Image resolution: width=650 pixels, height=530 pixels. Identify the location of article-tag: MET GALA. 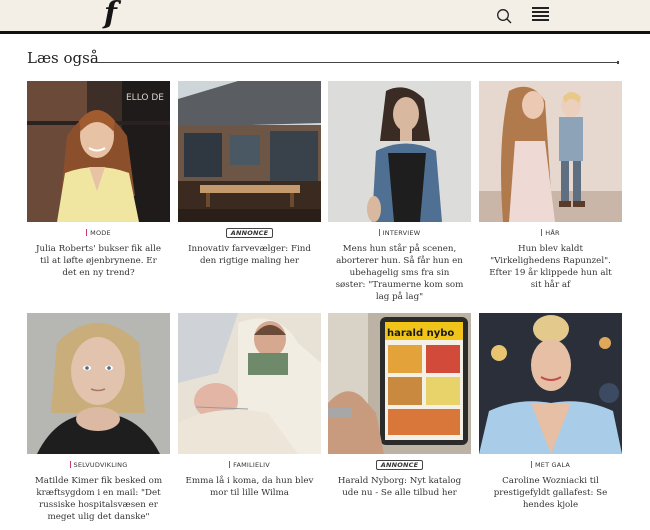
(550, 465).